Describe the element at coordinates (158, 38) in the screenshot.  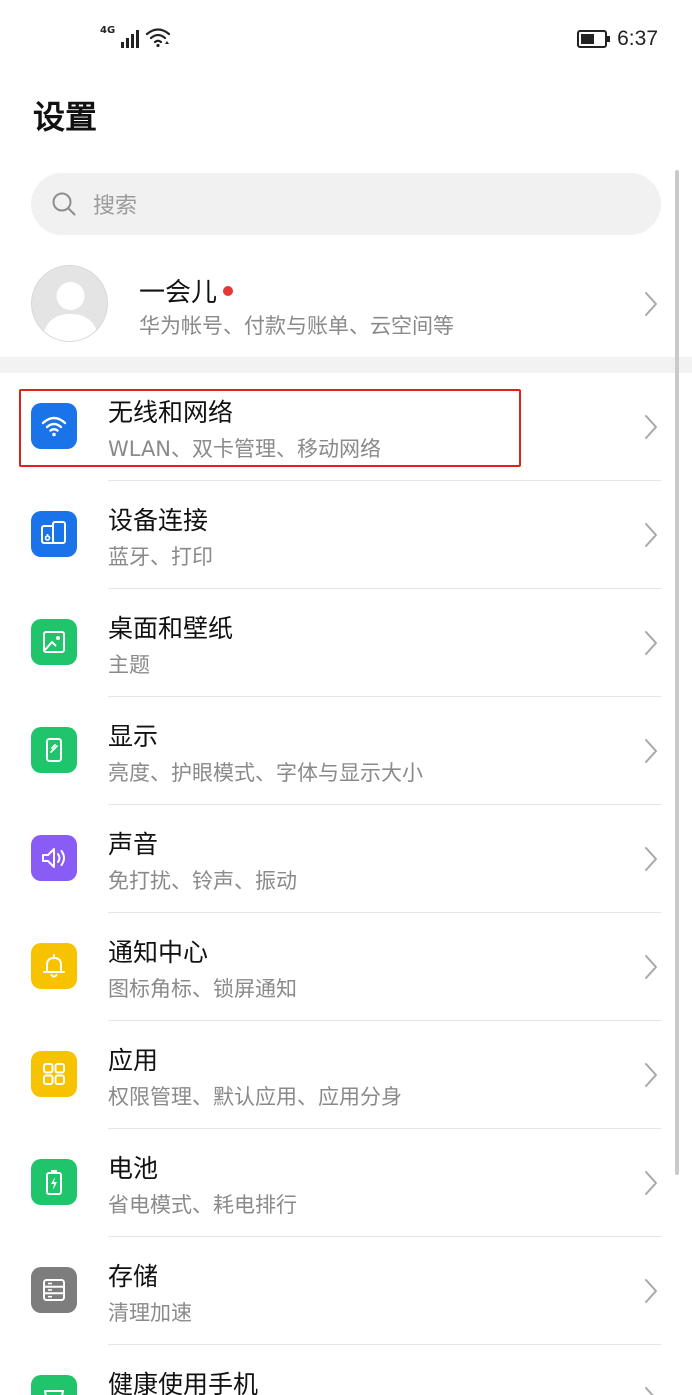
I see `wifi-status-icon` at that location.